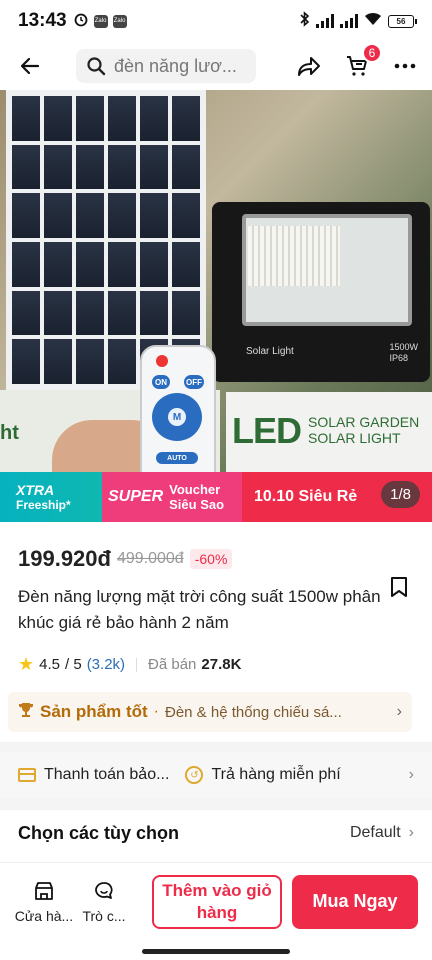 The width and height of the screenshot is (432, 960). I want to click on status-time: 13:43, so click(42, 20).